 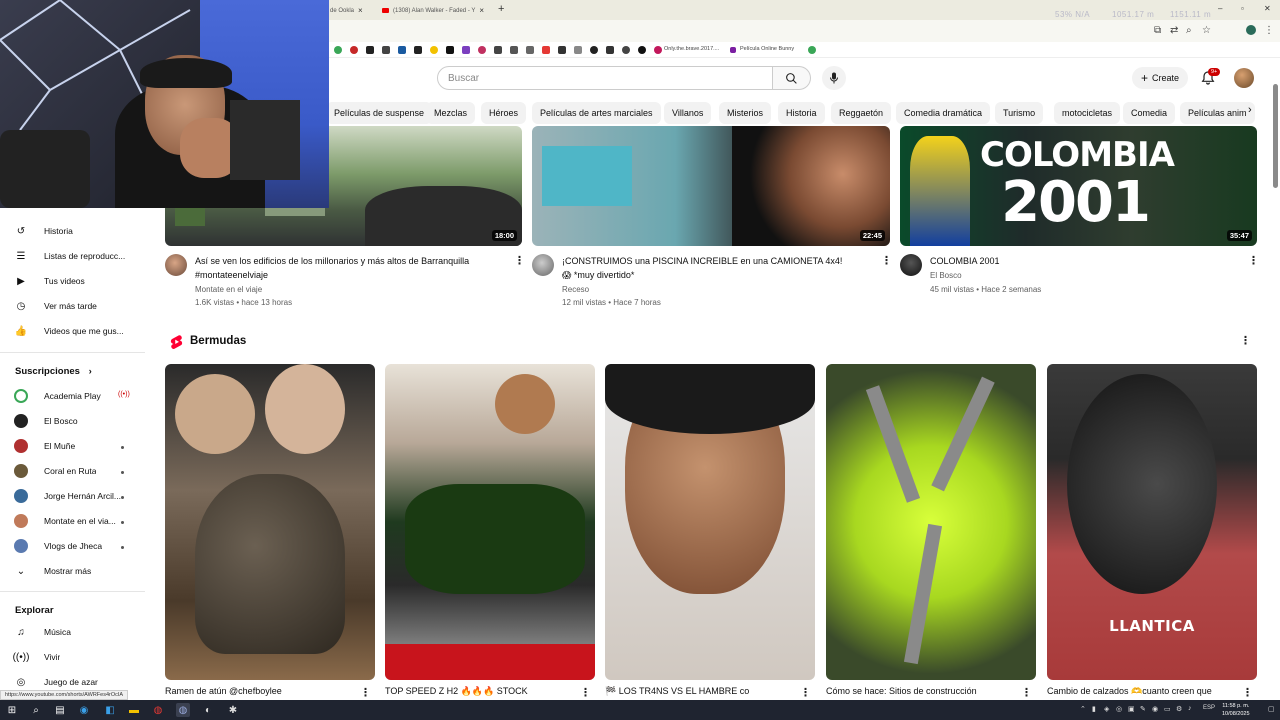 I want to click on close-icon: ×, so click(x=360, y=10).